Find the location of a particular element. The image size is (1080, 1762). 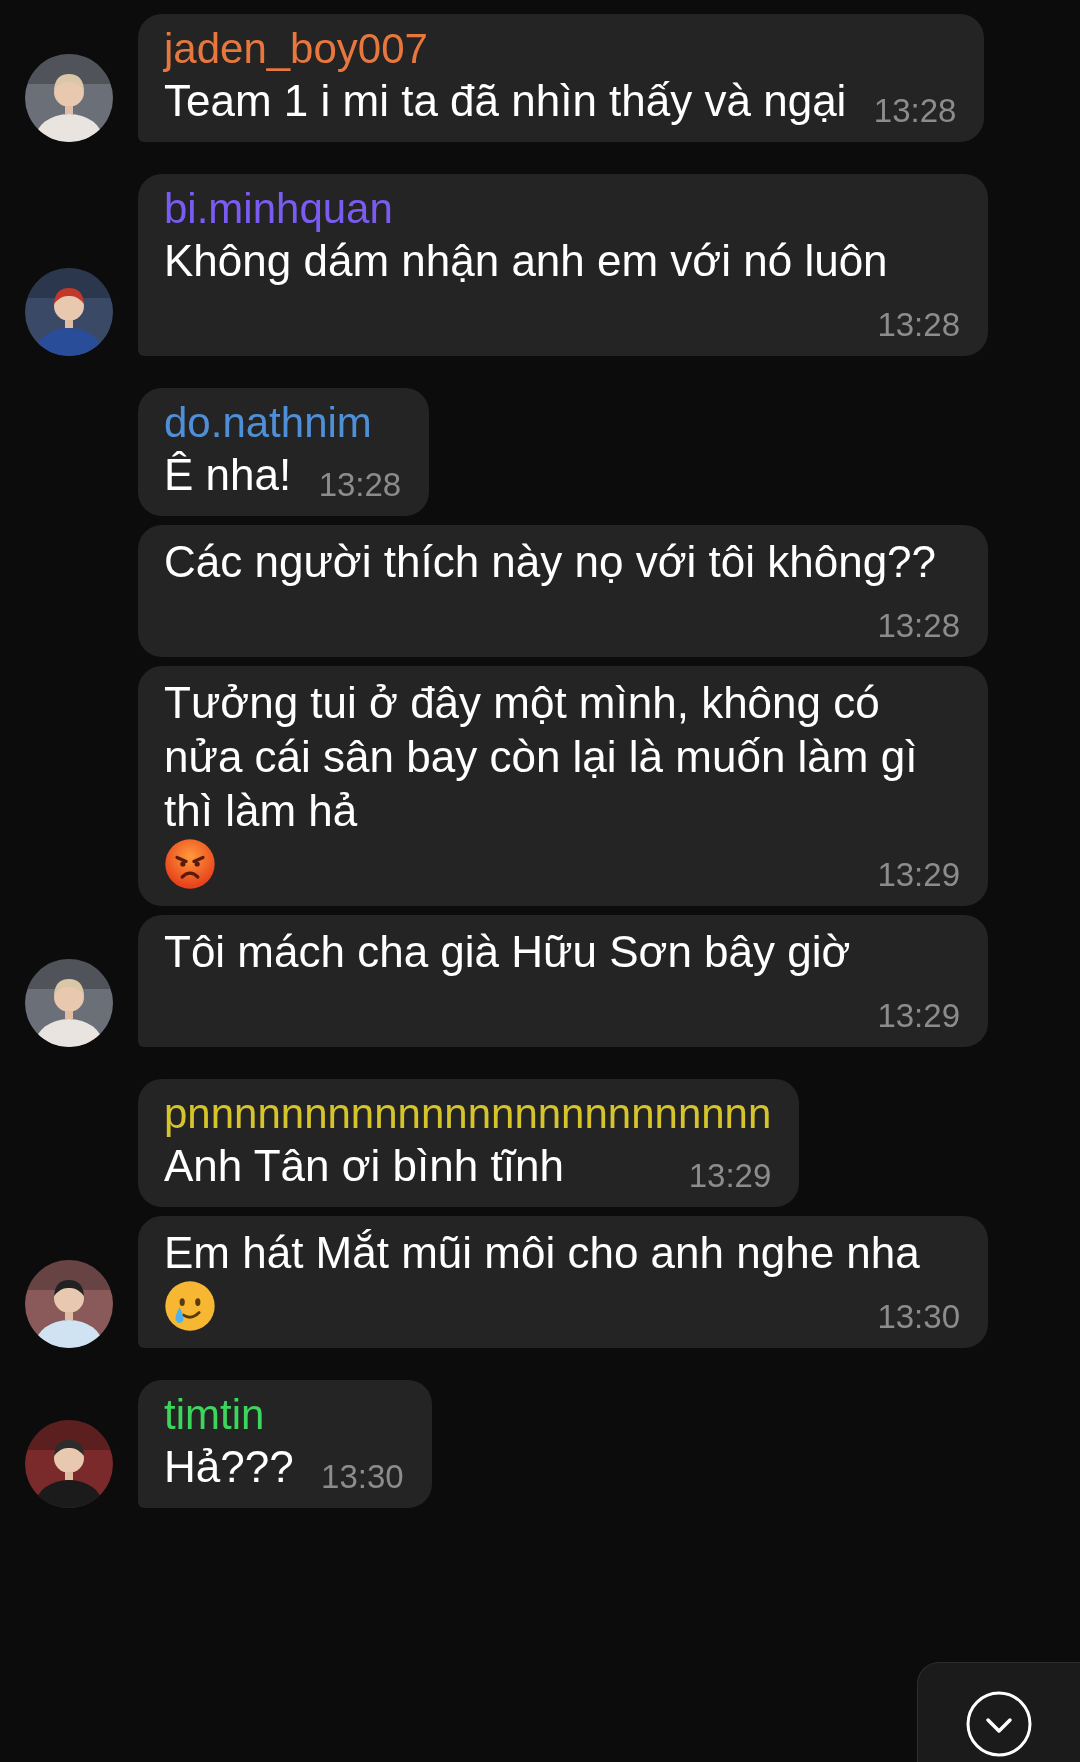

sender-name: timtin is located at coordinates (215, 1415).